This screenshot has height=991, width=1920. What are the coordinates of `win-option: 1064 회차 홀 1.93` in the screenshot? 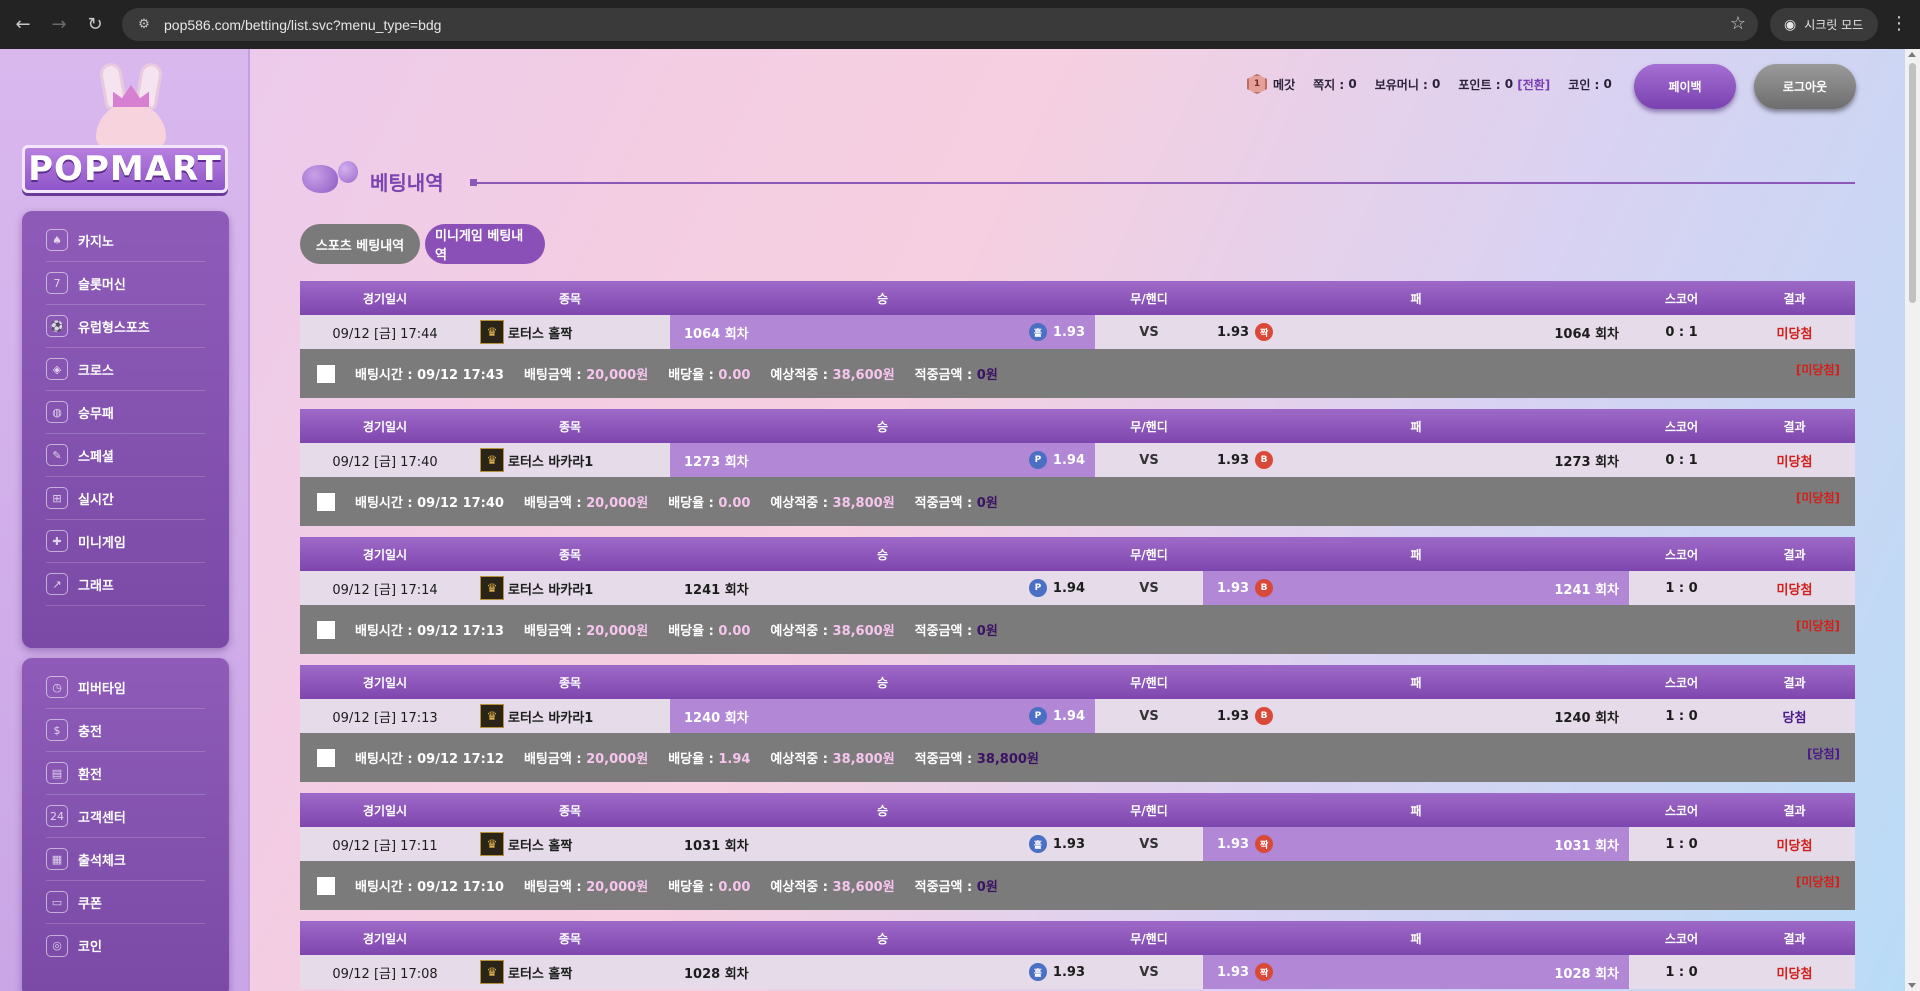 It's located at (882, 332).